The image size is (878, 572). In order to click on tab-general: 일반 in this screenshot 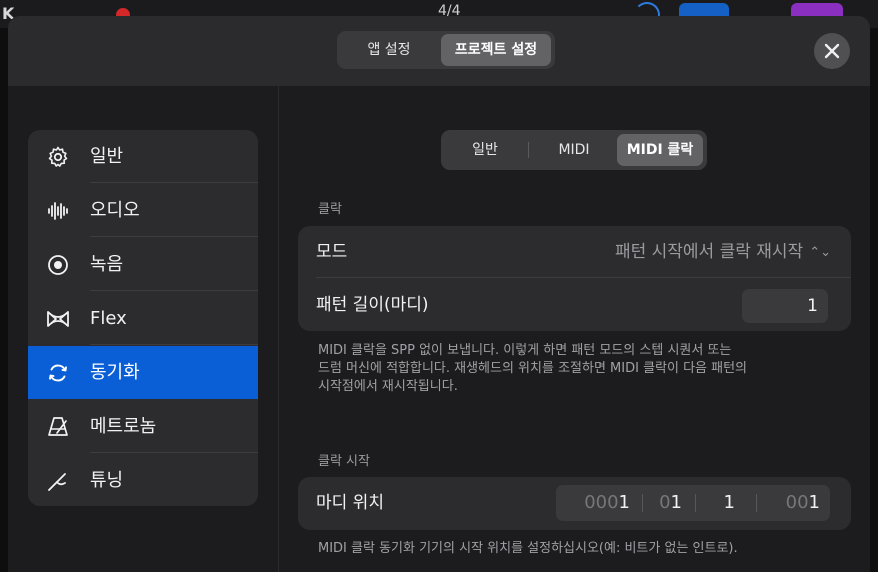, I will do `click(485, 150)`.